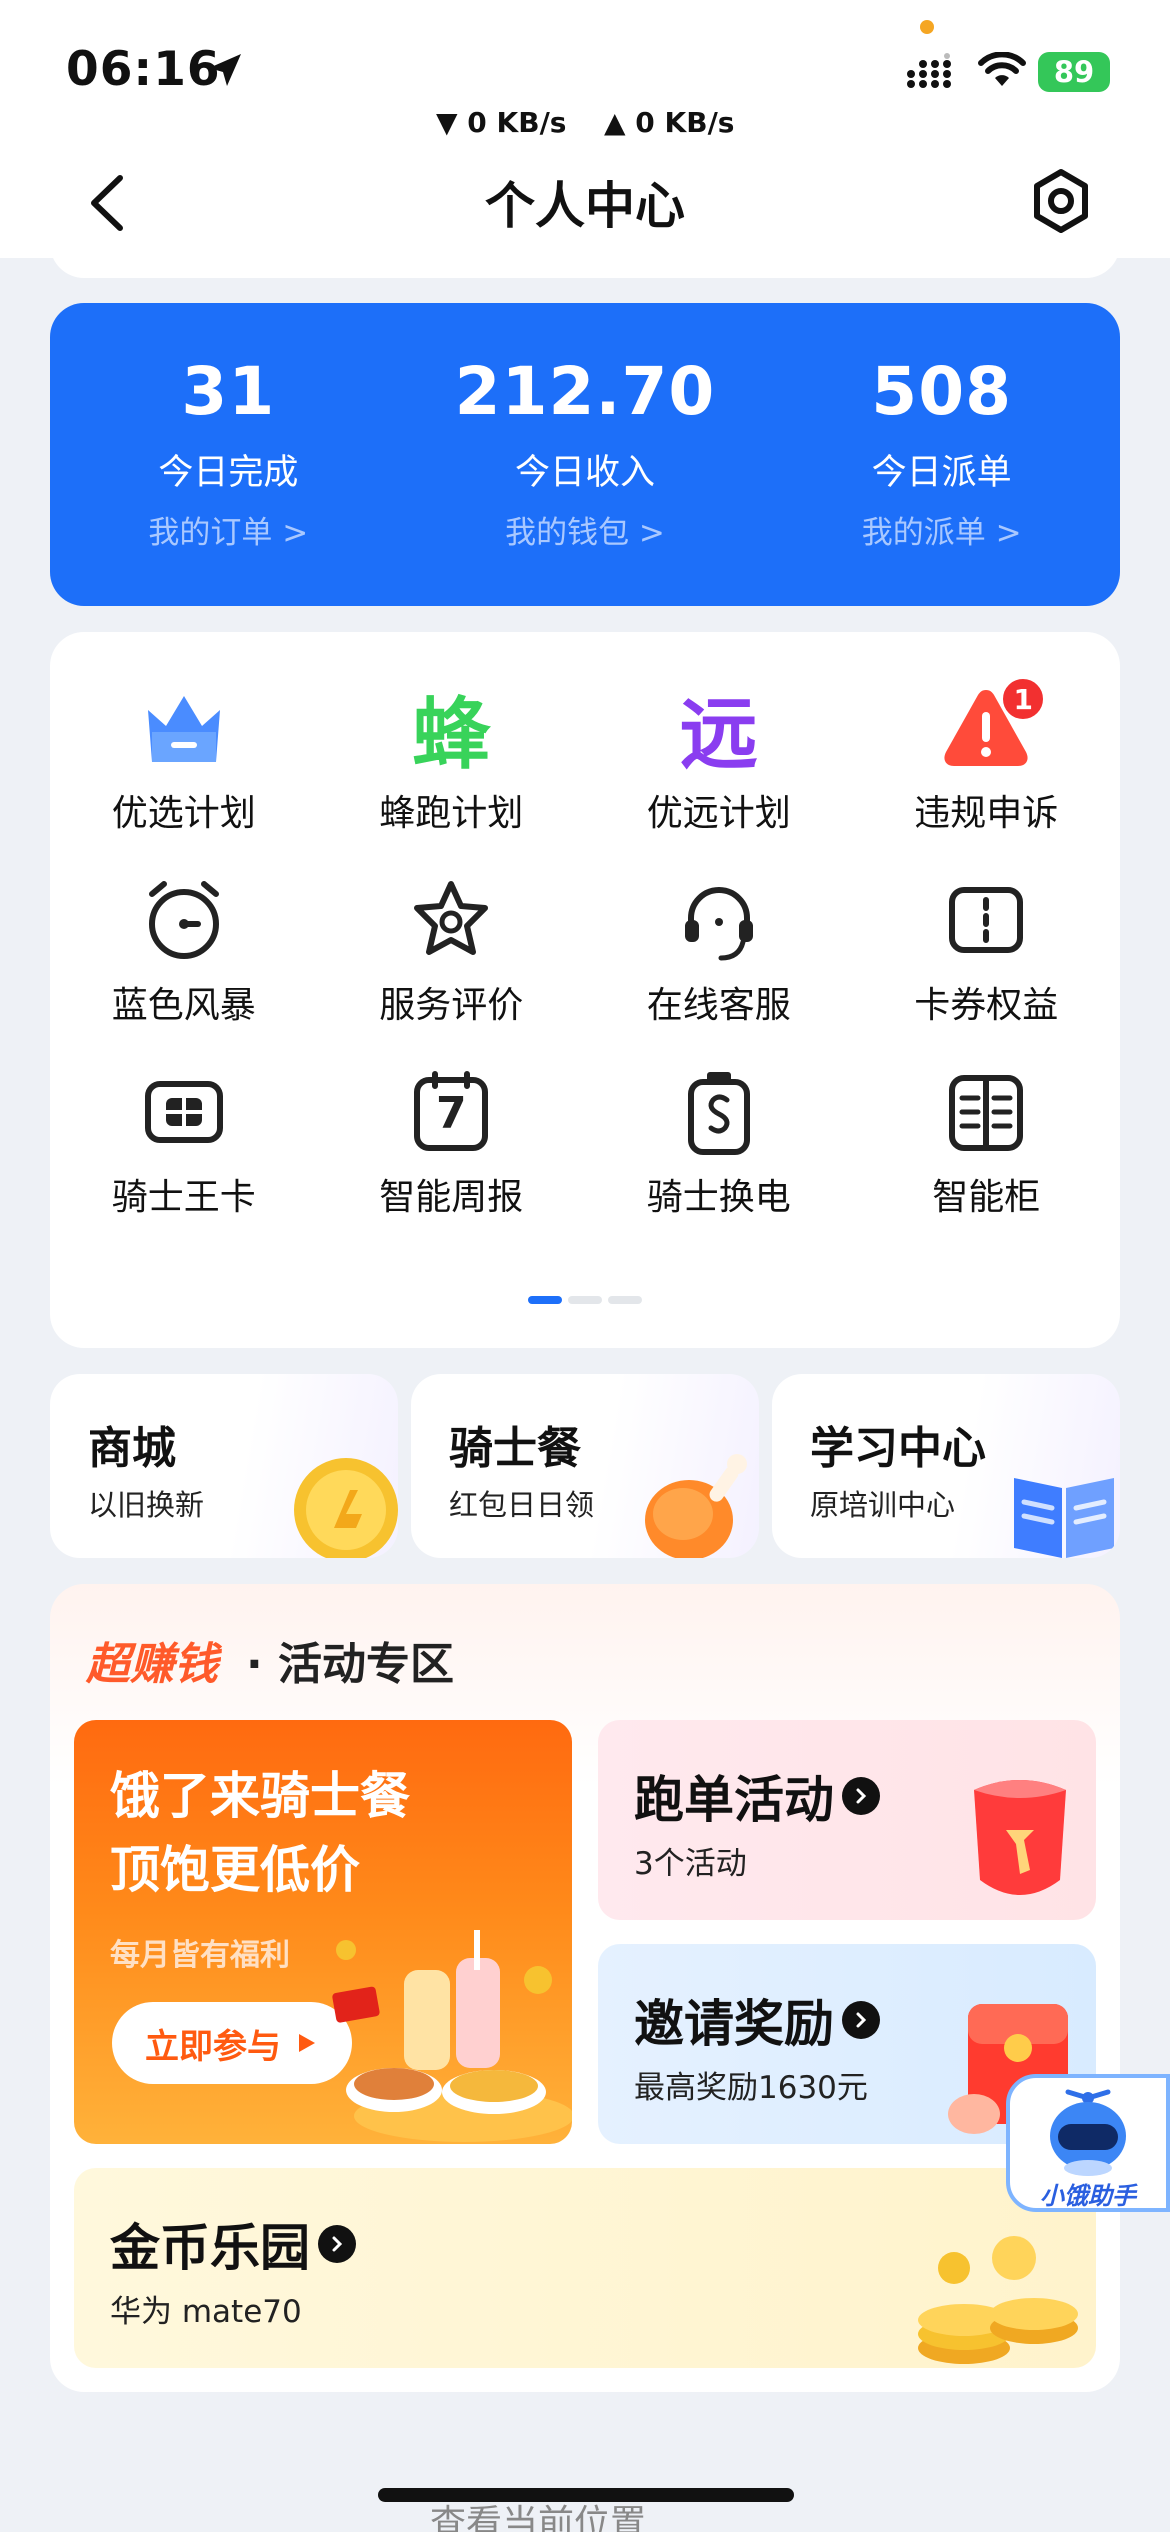 The width and height of the screenshot is (1170, 2532). What do you see at coordinates (585, 391) in the screenshot?
I see `stat-value: 212.70` at bounding box center [585, 391].